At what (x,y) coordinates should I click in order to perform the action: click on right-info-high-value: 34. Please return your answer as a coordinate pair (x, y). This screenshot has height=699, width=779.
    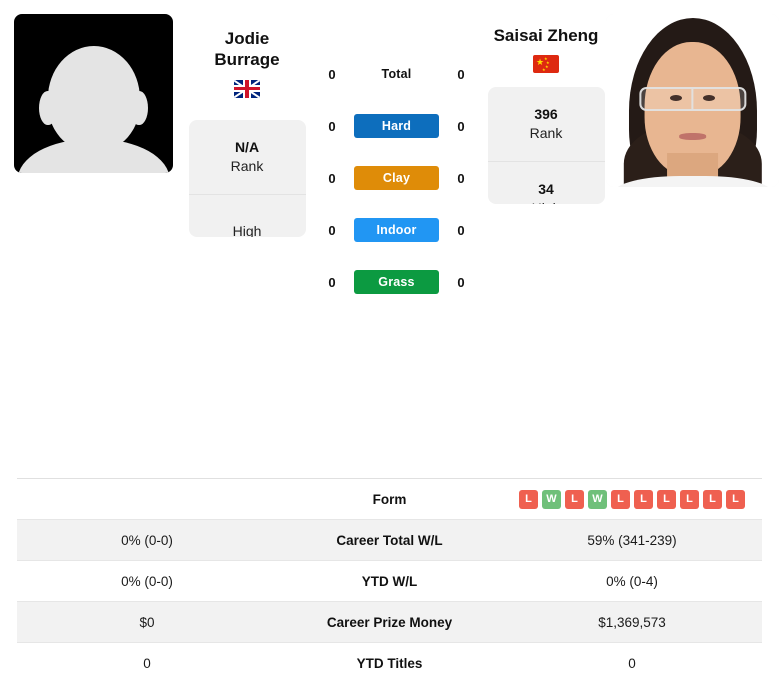
    Looking at the image, I should click on (546, 189).